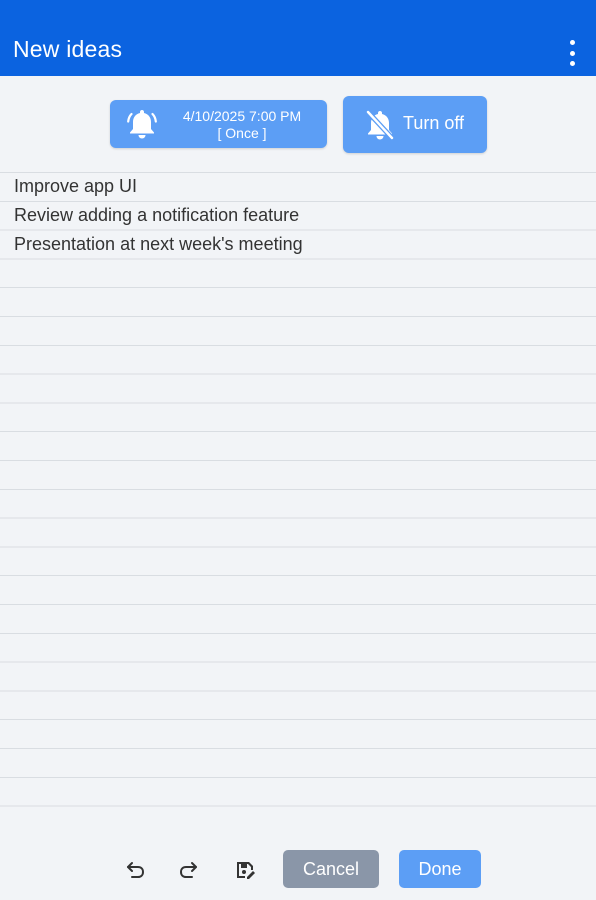  What do you see at coordinates (158, 244) in the screenshot?
I see `note-line: Presentation at next week's meeting` at bounding box center [158, 244].